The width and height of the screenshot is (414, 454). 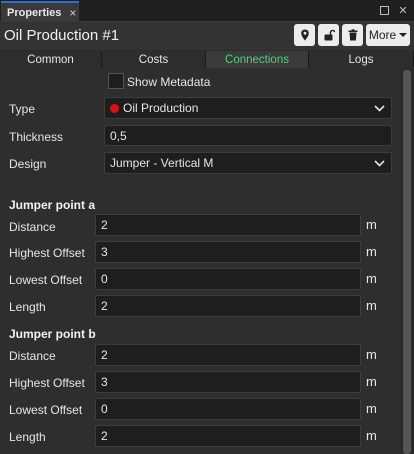 I want to click on scrollbar-thumb, so click(x=407, y=262).